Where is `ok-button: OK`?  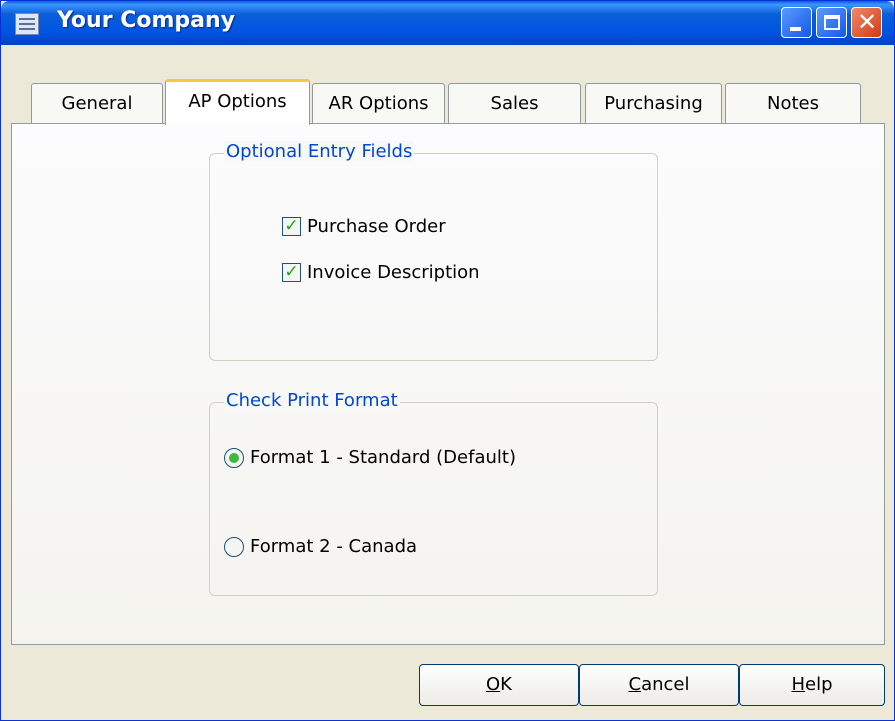
ok-button: OK is located at coordinates (499, 685).